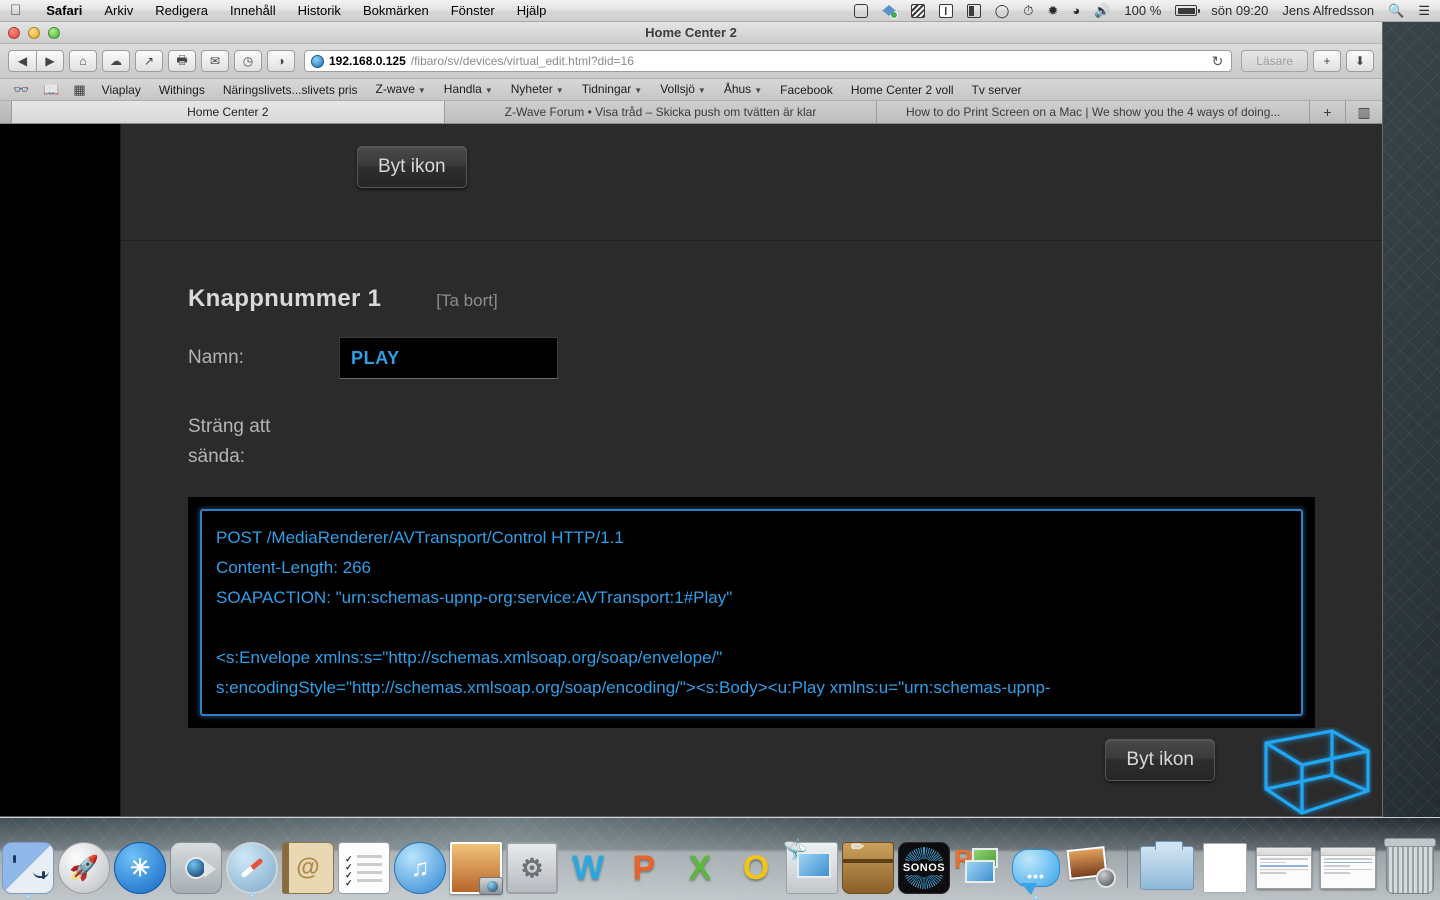 The width and height of the screenshot is (1440, 900). What do you see at coordinates (588, 868) in the screenshot?
I see `dock-item-word: W` at bounding box center [588, 868].